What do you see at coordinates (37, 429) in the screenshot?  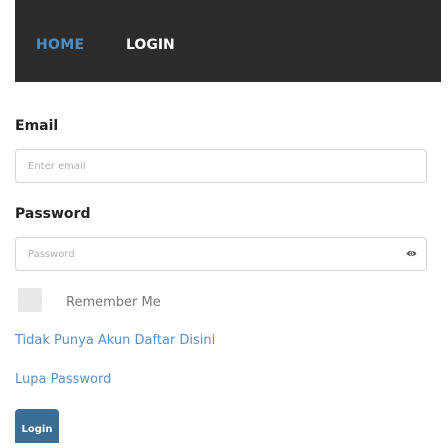 I see `login-button-label: Login` at bounding box center [37, 429].